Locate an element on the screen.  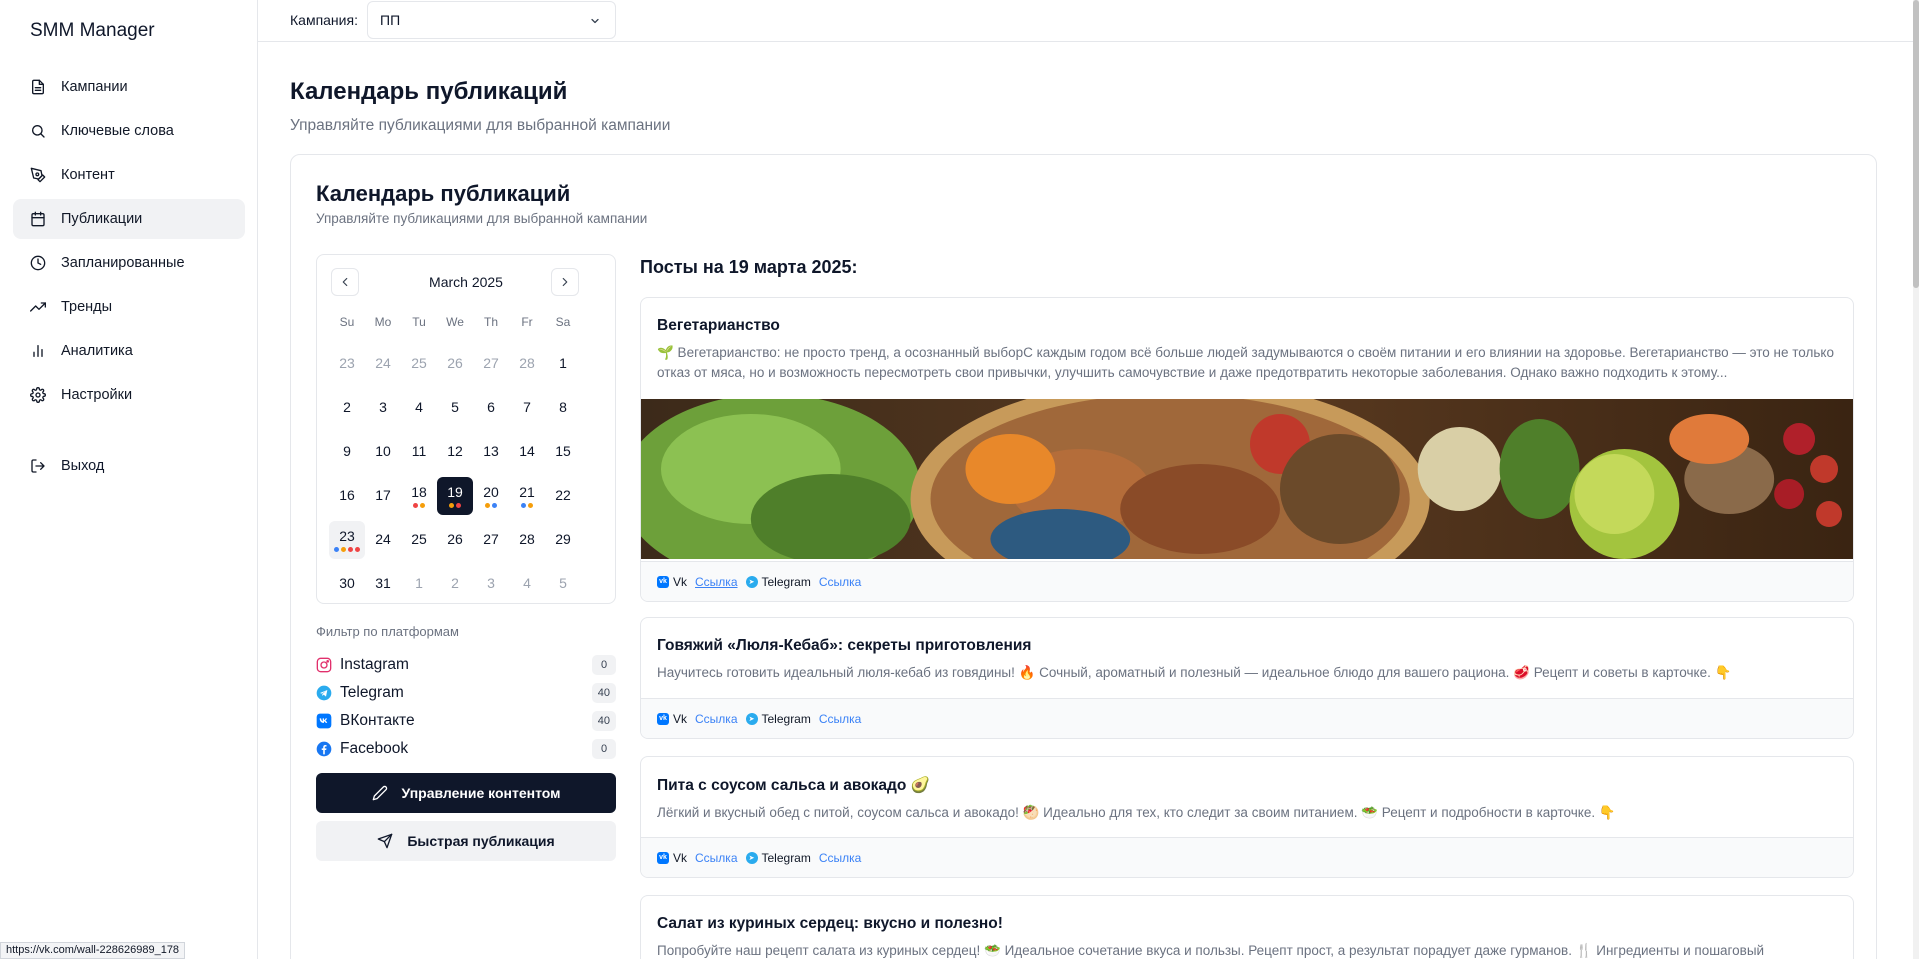
send-icon is located at coordinates (385, 841).